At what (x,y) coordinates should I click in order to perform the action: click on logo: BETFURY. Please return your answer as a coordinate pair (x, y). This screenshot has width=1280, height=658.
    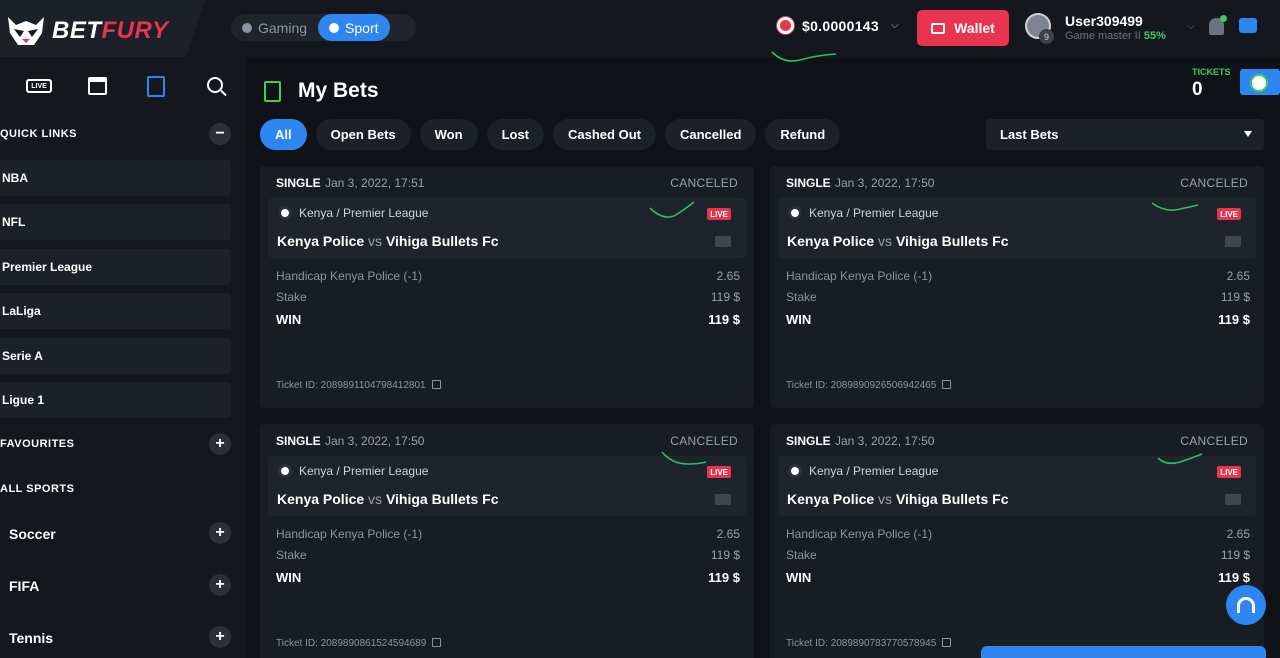
    Looking at the image, I should click on (102, 31).